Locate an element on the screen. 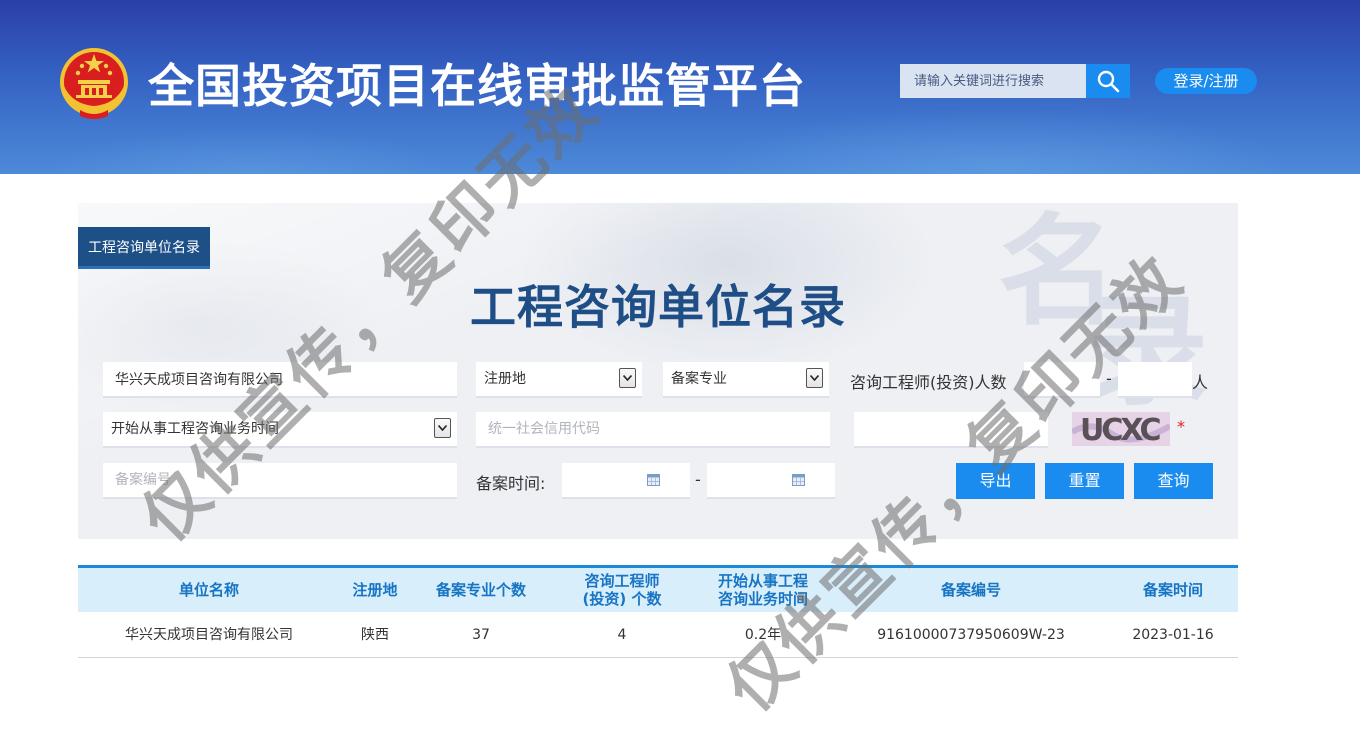 This screenshot has height=734, width=1360. column-header-start-time: 开始从事工程 咨询业务时间 is located at coordinates (763, 590).